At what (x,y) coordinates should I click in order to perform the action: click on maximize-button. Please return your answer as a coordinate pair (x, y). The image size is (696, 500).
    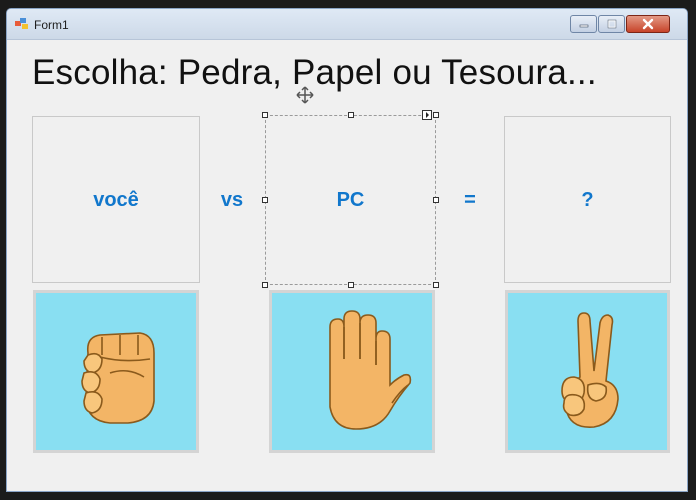
    Looking at the image, I should click on (611, 24).